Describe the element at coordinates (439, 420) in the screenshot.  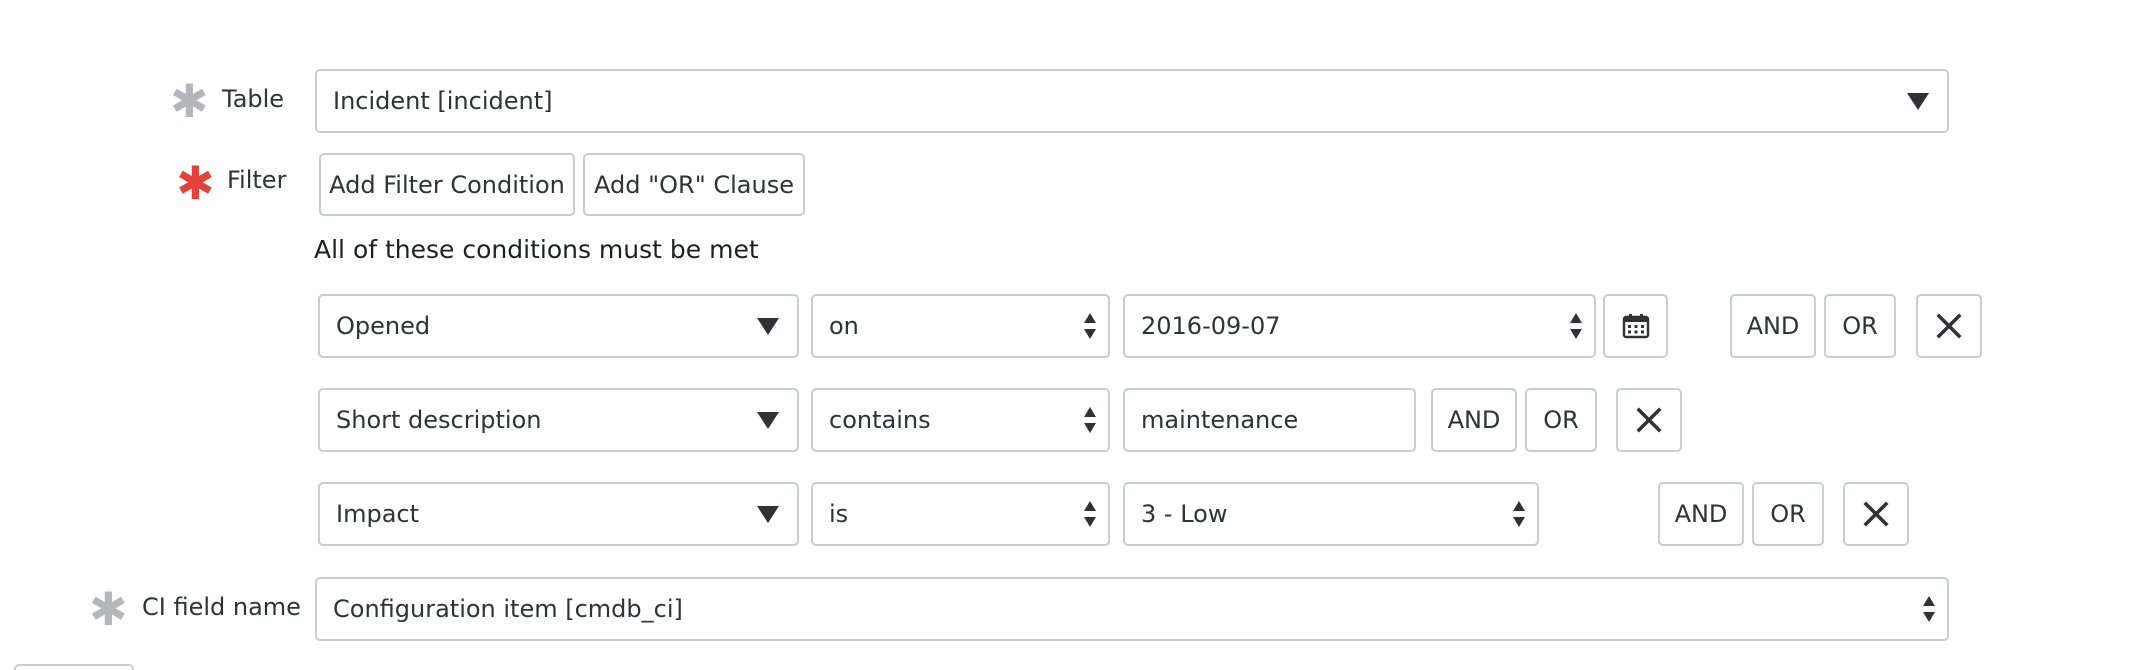
I see `condition-field-value: Short description` at that location.